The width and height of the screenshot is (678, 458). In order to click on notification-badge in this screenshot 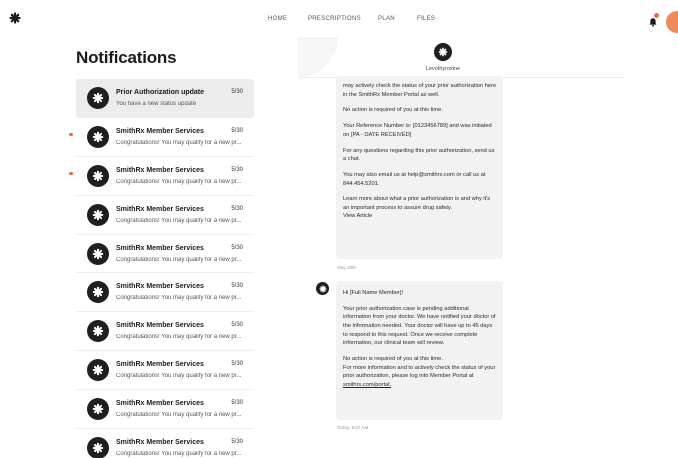, I will do `click(656, 15)`.